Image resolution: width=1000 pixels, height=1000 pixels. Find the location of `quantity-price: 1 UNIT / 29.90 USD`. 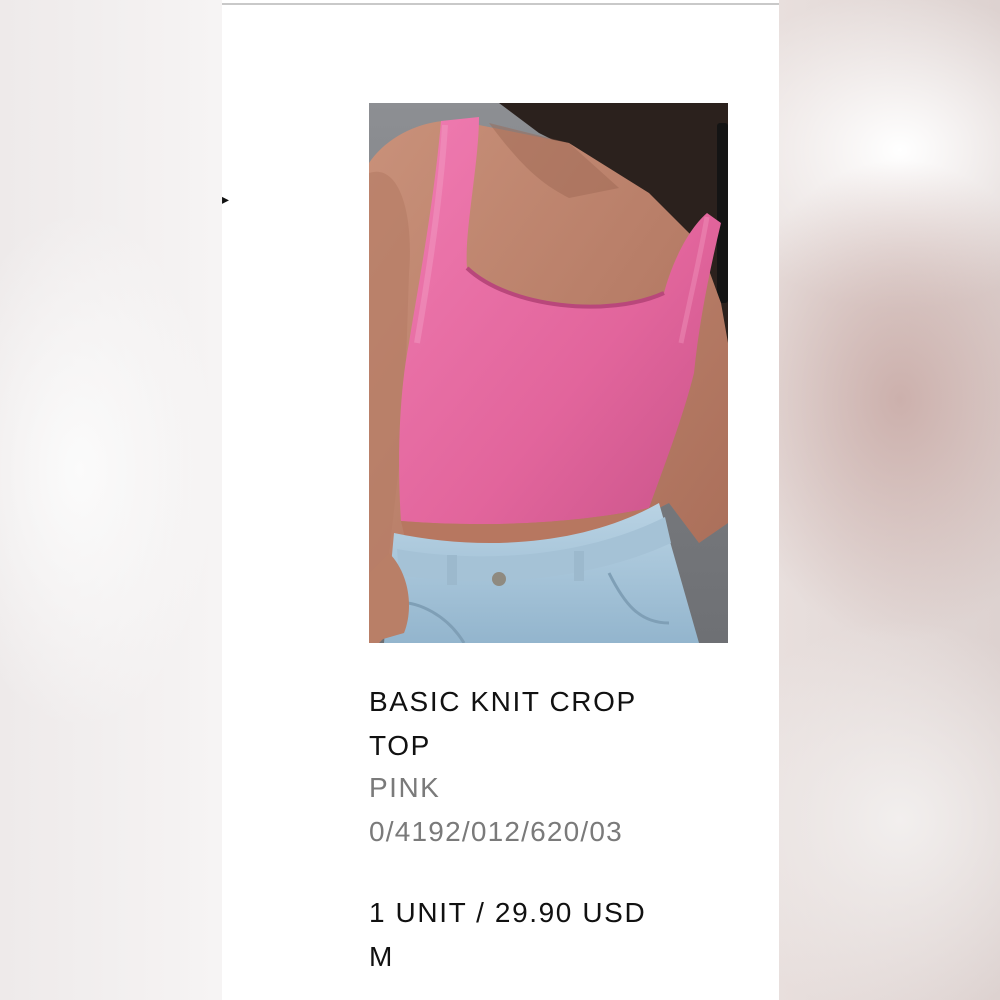

quantity-price: 1 UNIT / 29.90 USD is located at coordinates (508, 912).